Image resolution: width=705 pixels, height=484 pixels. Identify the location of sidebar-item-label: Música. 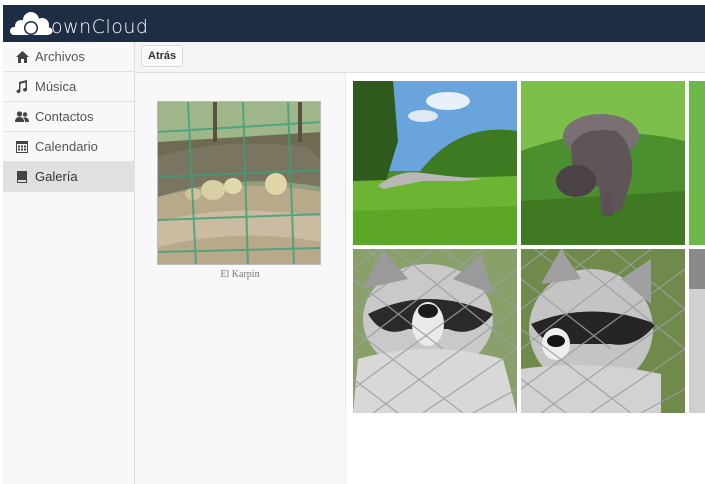
(56, 86).